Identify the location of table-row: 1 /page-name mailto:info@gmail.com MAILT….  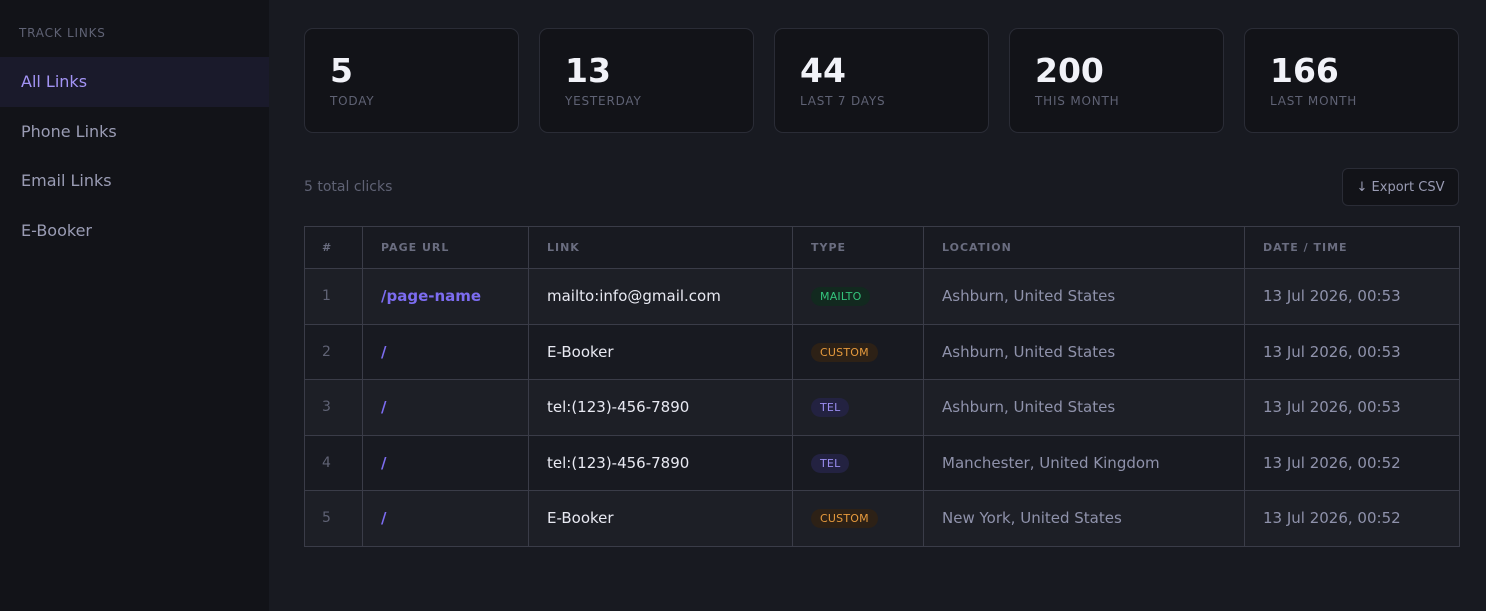
(882, 296).